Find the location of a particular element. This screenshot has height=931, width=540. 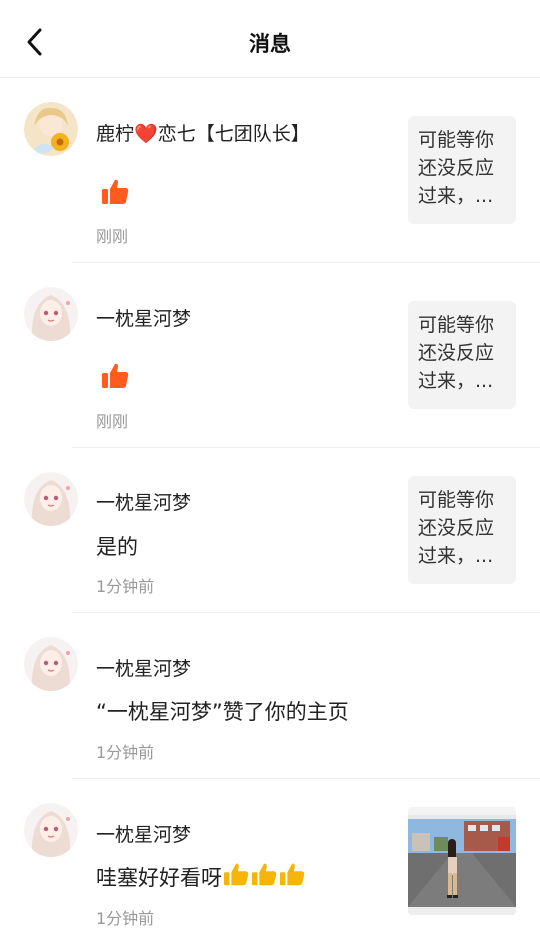

sender-name: 鹿柠❤️恋七【七团队长】 is located at coordinates (203, 132).